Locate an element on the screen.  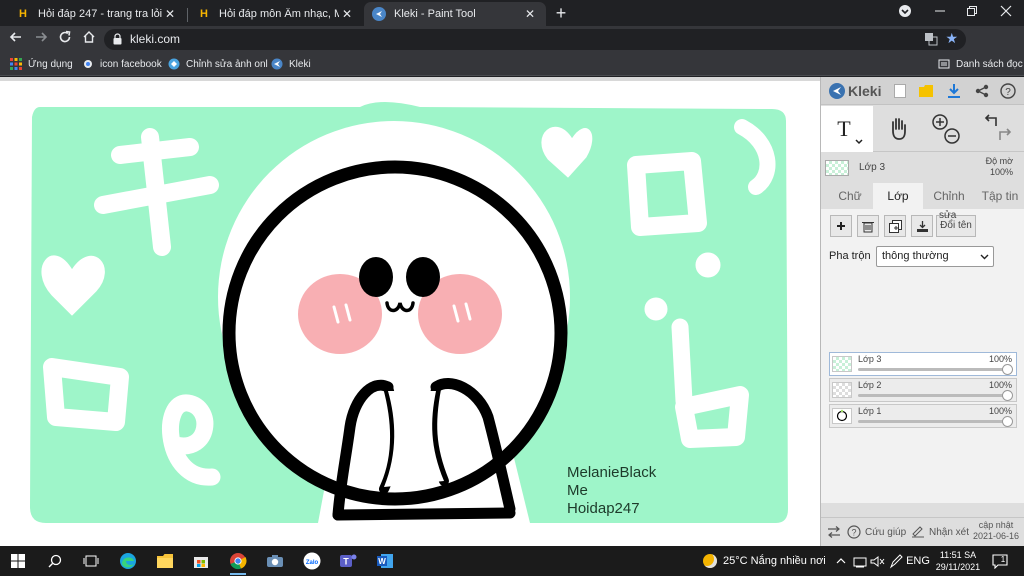
volume-icon is located at coordinates (878, 561).